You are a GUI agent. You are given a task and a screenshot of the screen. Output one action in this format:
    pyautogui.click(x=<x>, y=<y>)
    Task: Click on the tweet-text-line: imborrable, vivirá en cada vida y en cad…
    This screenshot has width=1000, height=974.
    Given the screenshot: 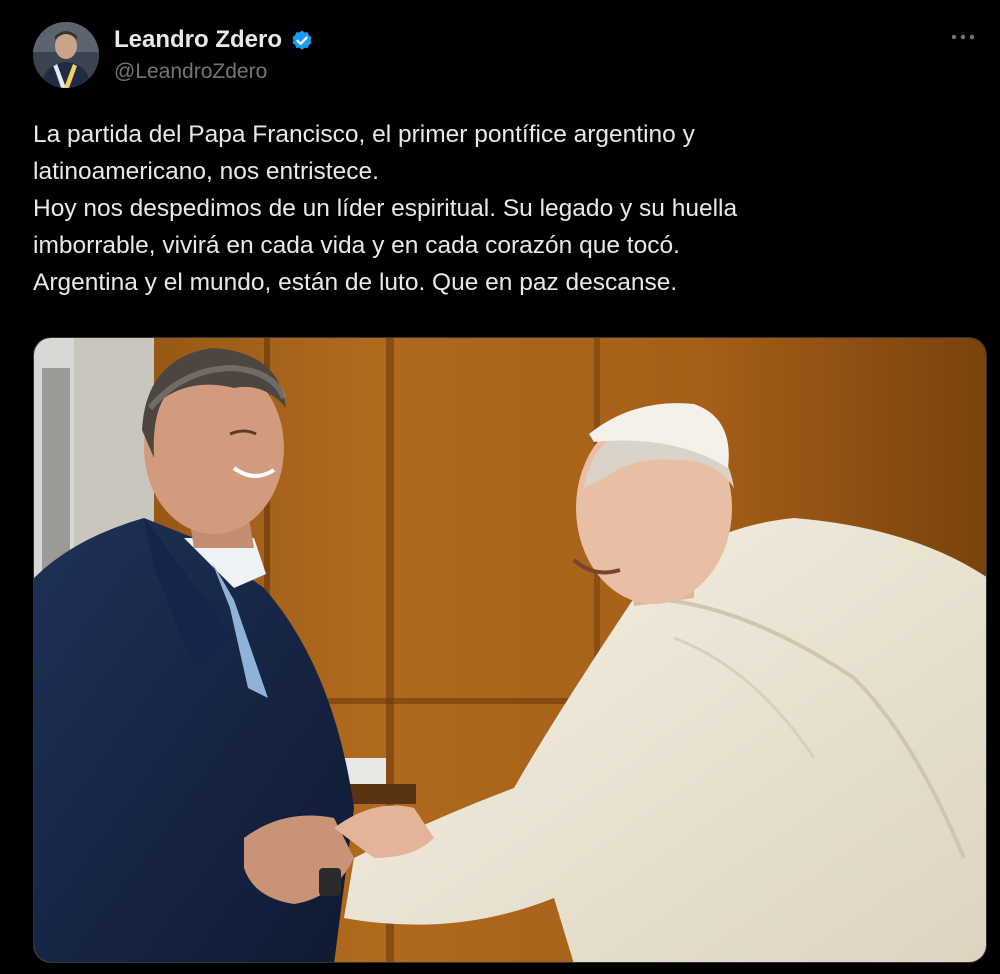 What is the action you would take?
    pyautogui.click(x=356, y=245)
    